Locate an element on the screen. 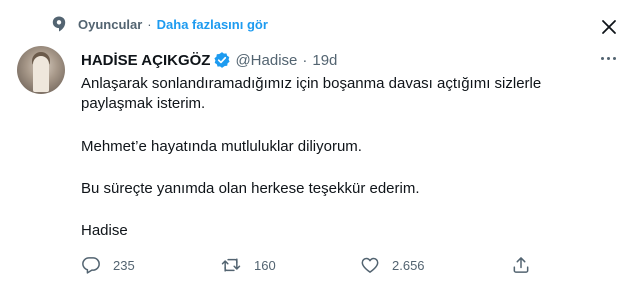 This screenshot has height=298, width=640. close-icon is located at coordinates (609, 27).